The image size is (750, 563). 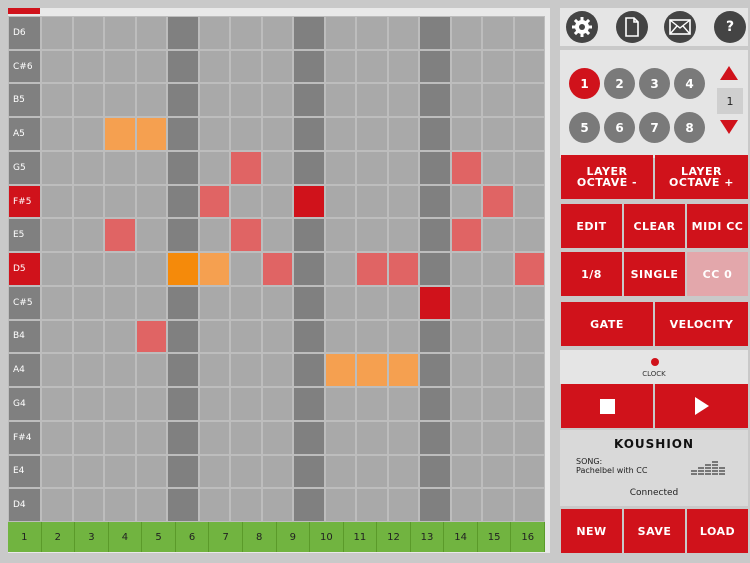 What do you see at coordinates (654, 531) in the screenshot?
I see `save-button: SAVE` at bounding box center [654, 531].